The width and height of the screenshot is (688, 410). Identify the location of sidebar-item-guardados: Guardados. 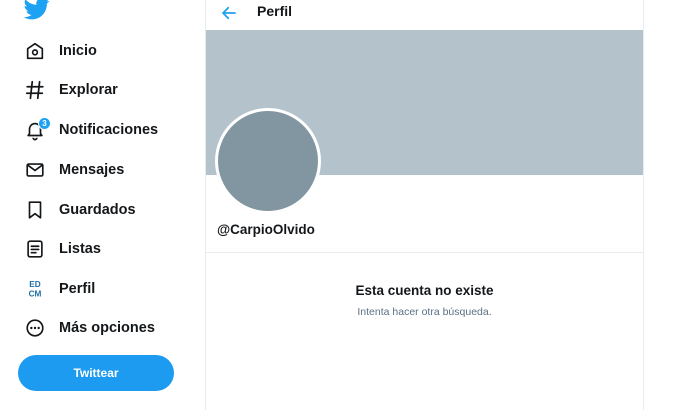
(79, 210).